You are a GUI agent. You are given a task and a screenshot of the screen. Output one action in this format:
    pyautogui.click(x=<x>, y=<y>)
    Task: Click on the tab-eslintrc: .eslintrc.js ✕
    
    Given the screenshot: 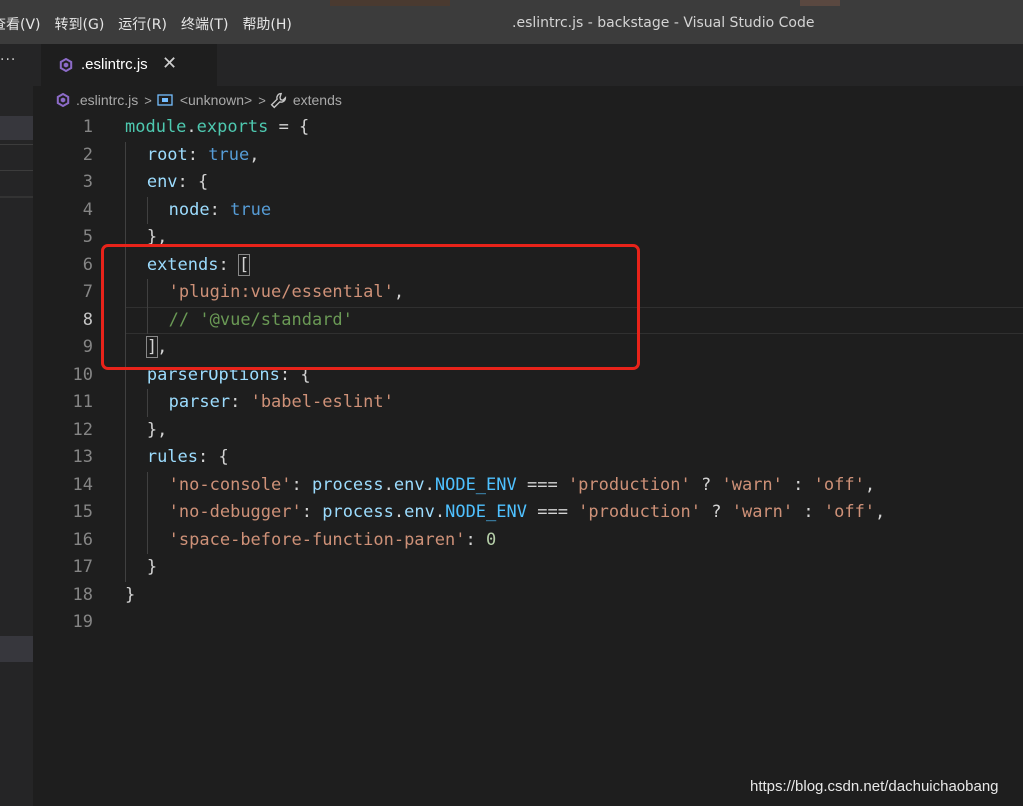 What is the action you would take?
    pyautogui.click(x=129, y=65)
    